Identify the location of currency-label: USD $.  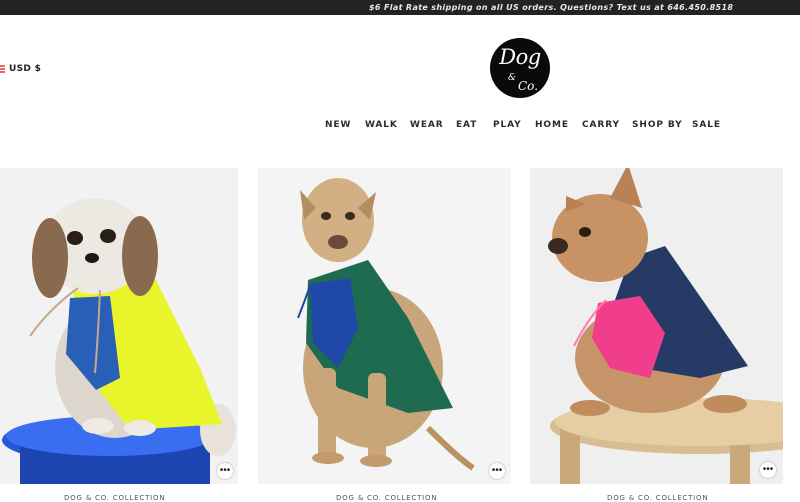
(25, 69).